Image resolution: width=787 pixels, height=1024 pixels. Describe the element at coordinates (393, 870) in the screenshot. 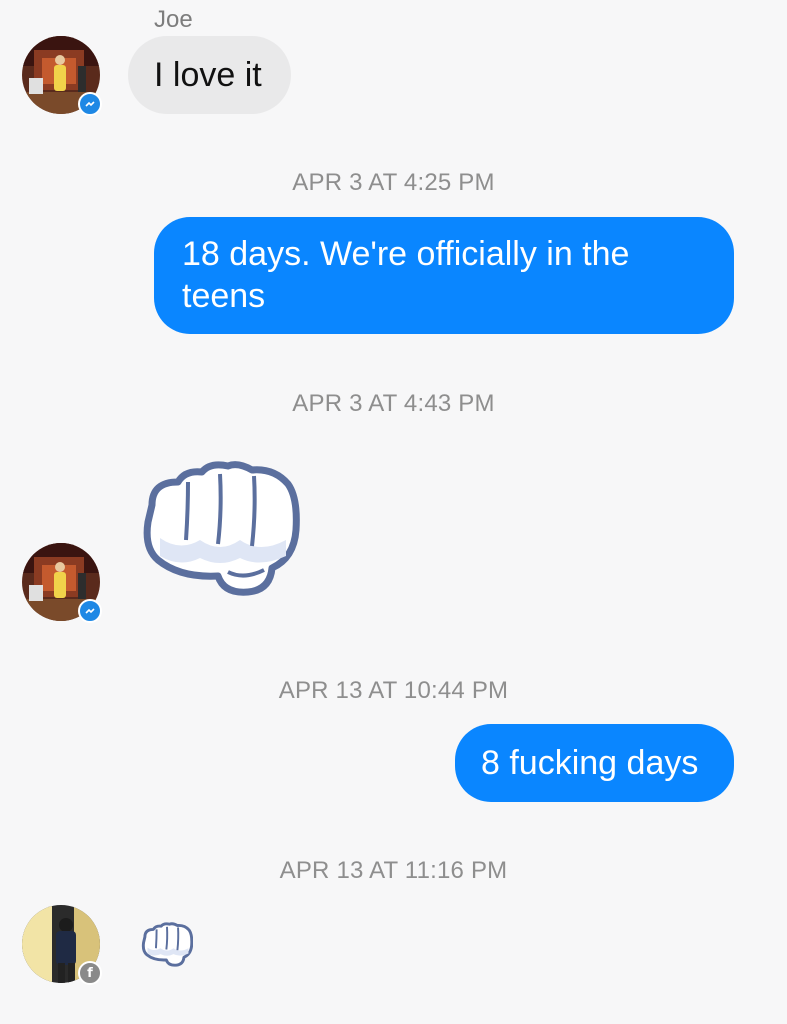

I see `timestamp: APR 13 AT 11:16 PM` at that location.